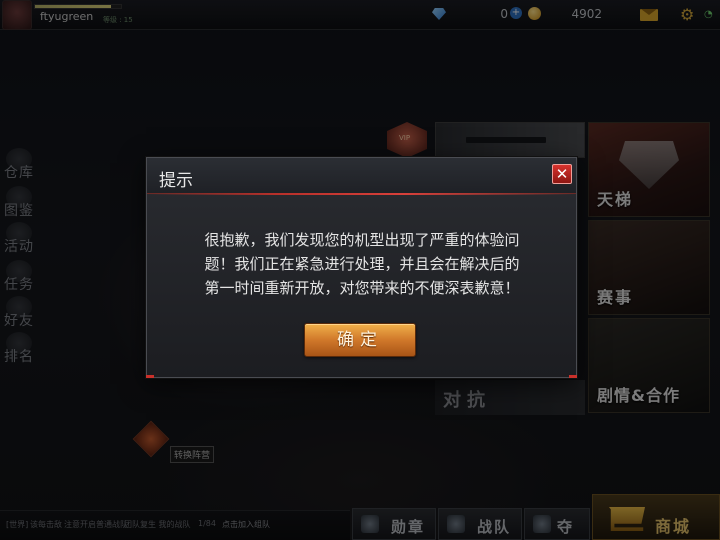 This screenshot has width=720, height=540. I want to click on confirm-button: 确定, so click(360, 340).